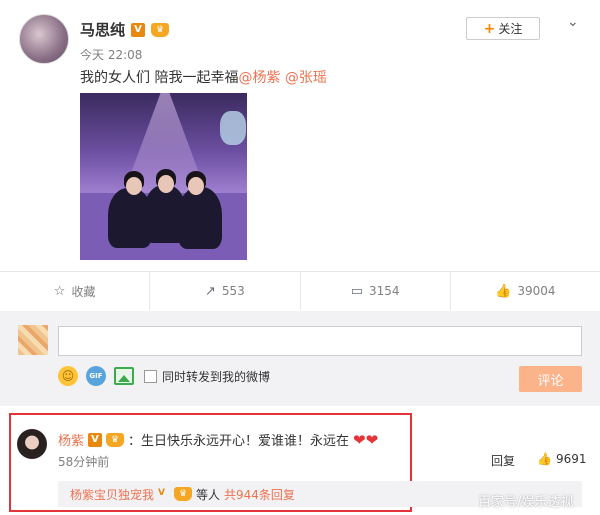  I want to click on gif-icon: GIF, so click(96, 376).